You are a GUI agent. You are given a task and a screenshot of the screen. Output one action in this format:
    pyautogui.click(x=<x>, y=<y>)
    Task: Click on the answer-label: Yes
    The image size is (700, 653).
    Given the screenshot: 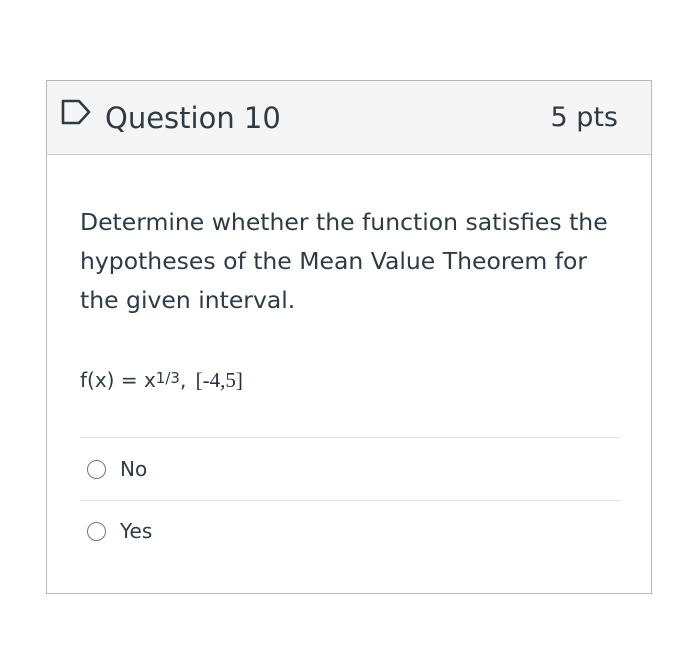 What is the action you would take?
    pyautogui.click(x=136, y=531)
    